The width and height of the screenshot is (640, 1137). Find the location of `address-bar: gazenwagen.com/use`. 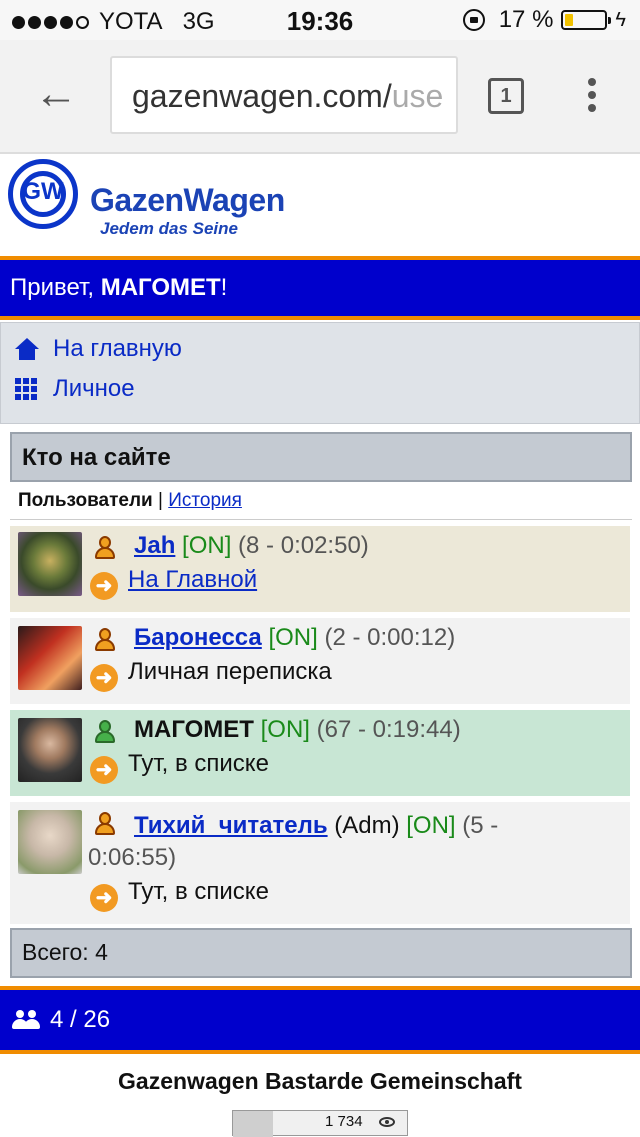

address-bar: gazenwagen.com/use is located at coordinates (284, 95).